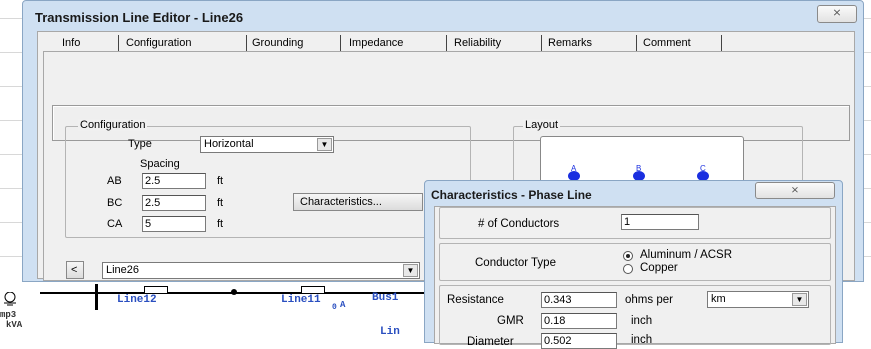 The image size is (871, 349). I want to click on canvas-label-mp3: mp3, so click(8, 315).